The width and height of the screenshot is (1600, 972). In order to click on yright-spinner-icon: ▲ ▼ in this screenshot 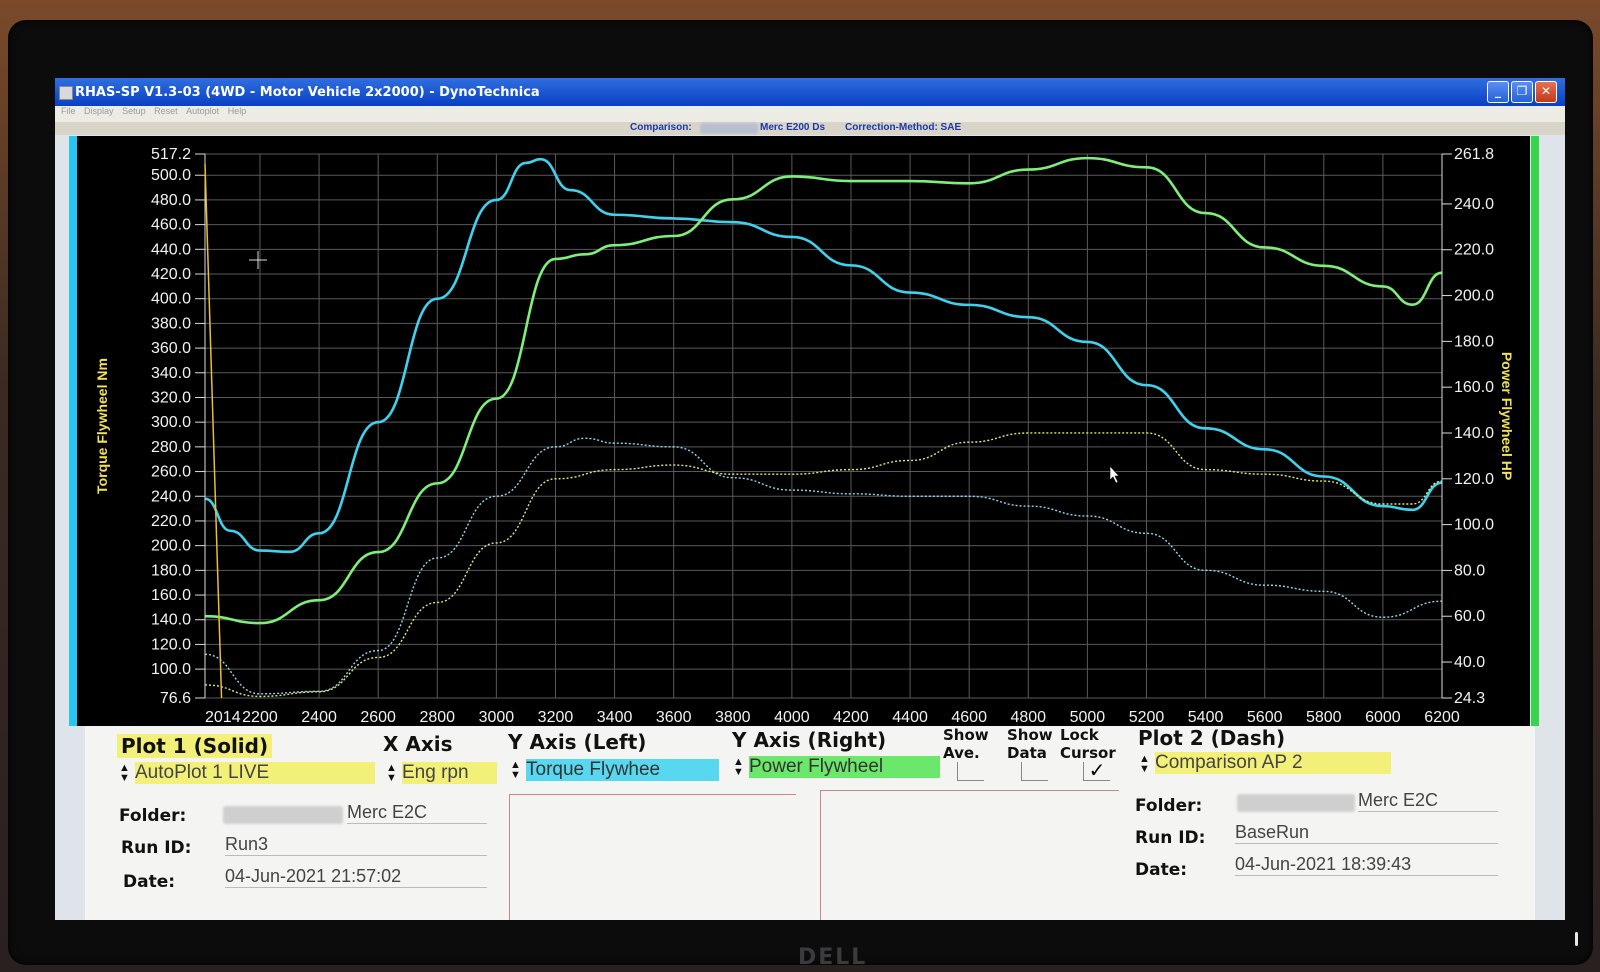, I will do `click(738, 767)`.